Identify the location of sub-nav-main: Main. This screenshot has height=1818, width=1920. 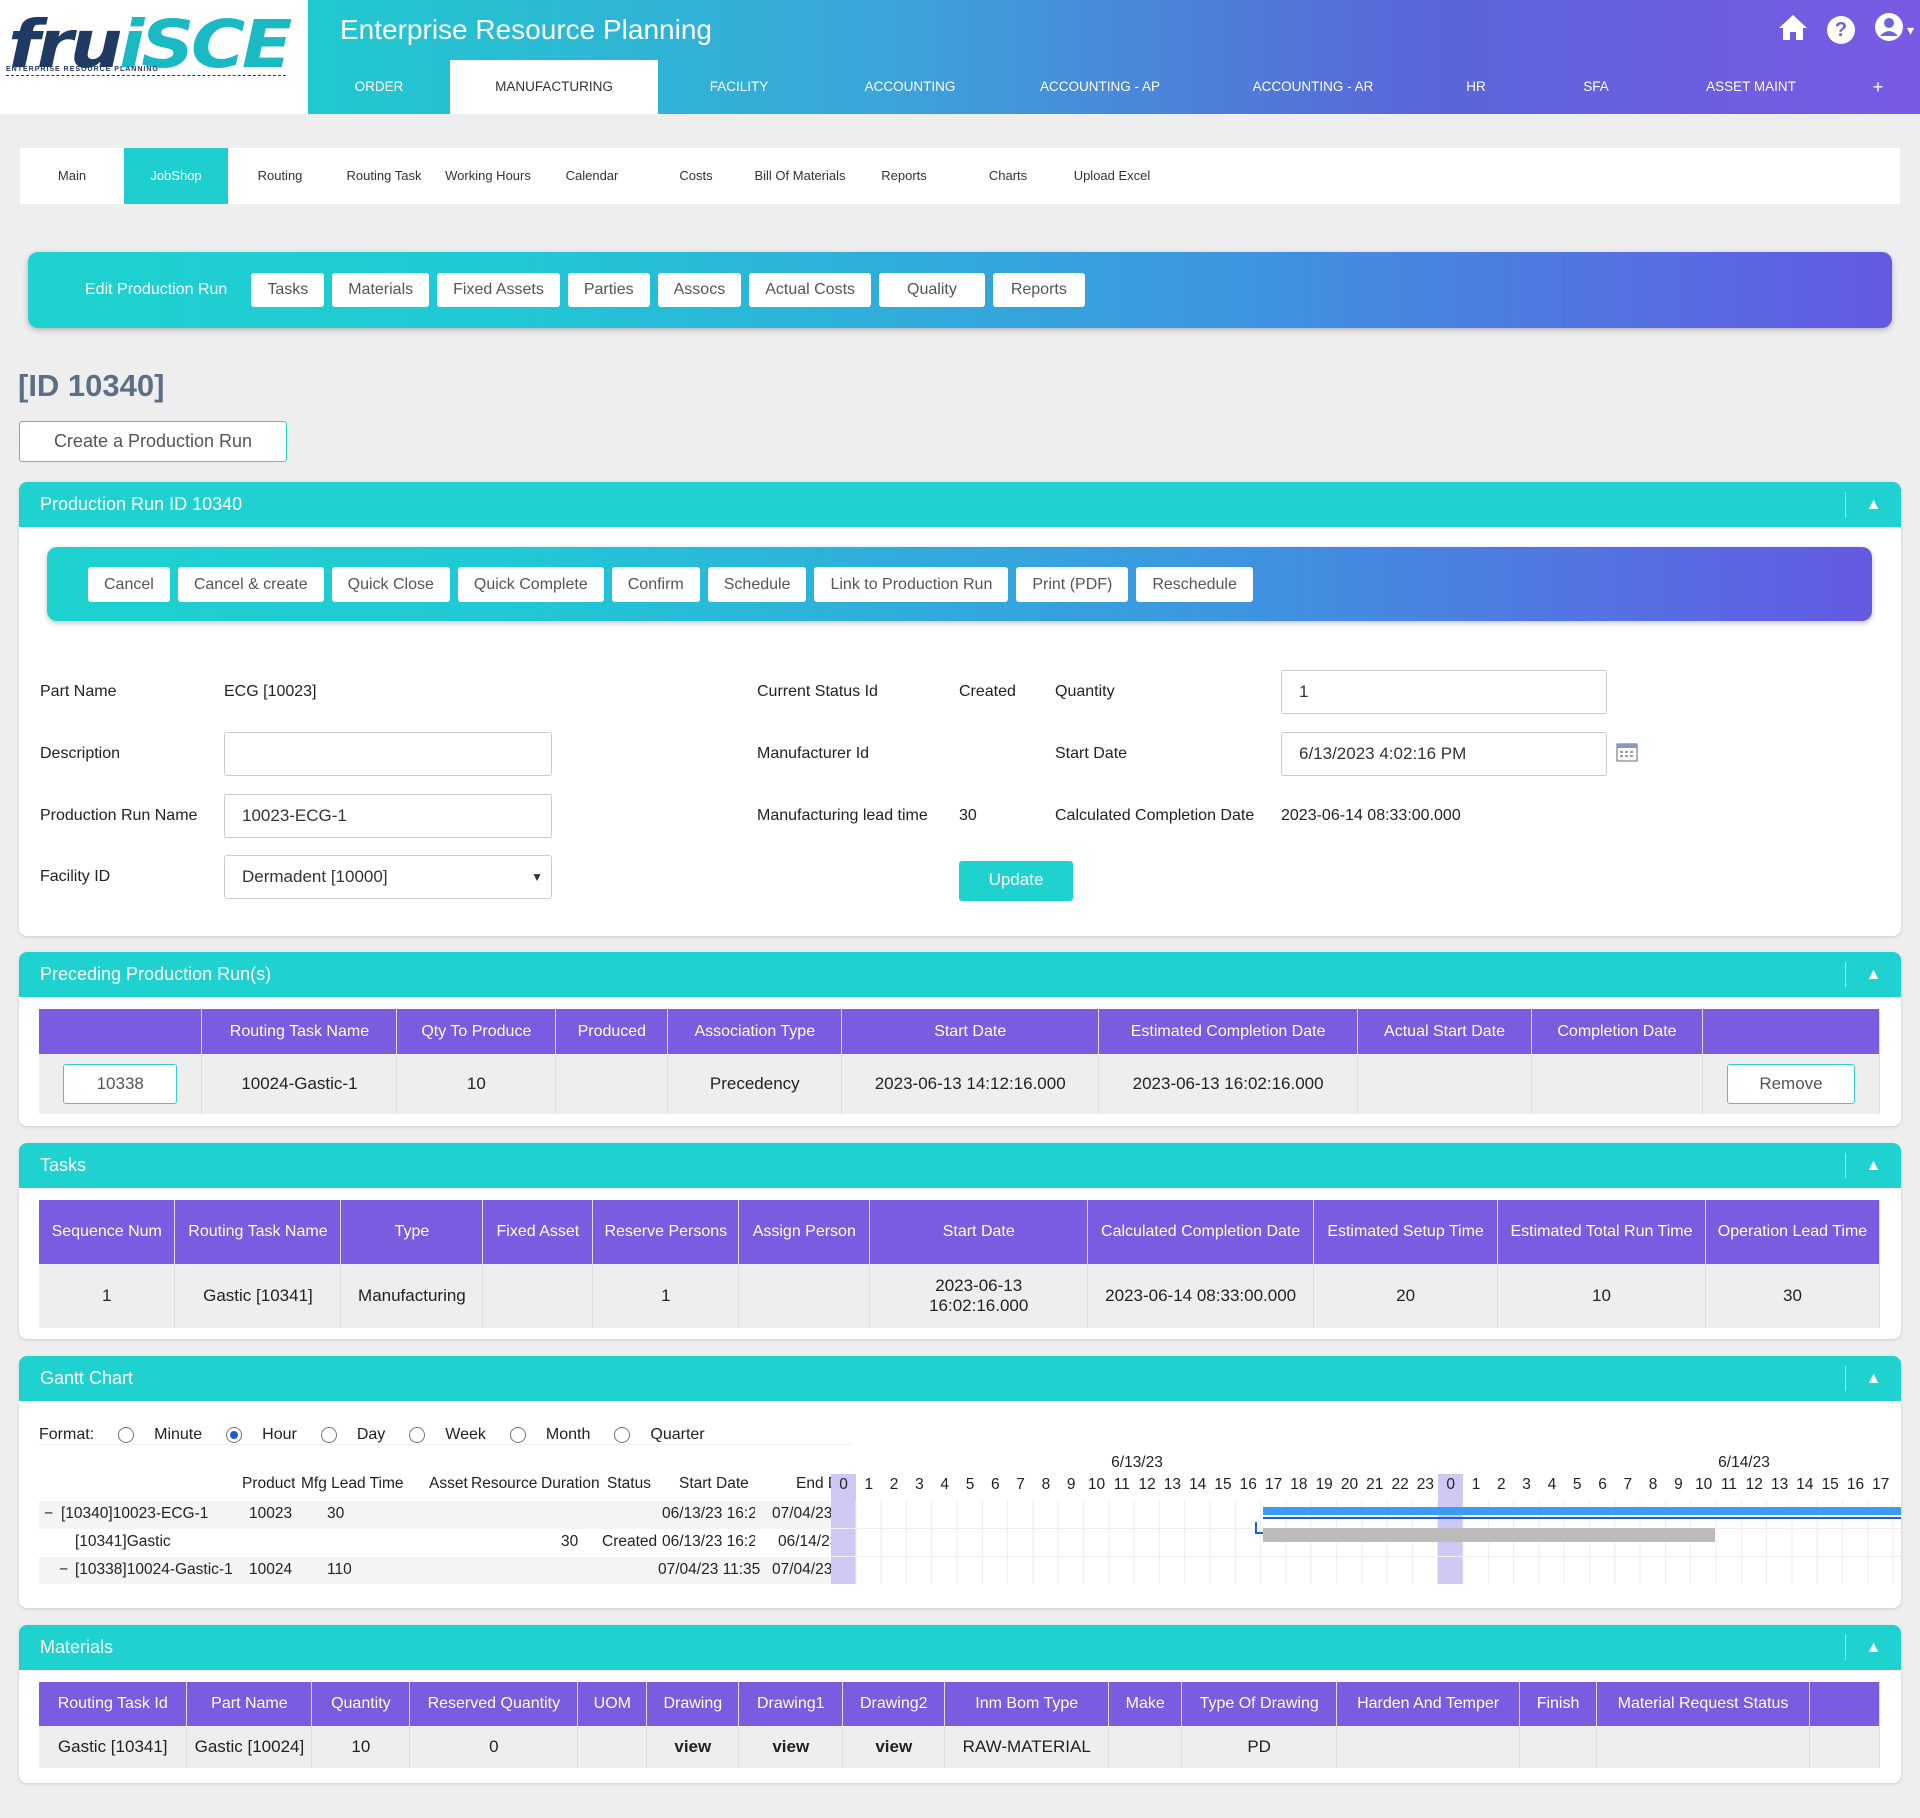
(72, 176).